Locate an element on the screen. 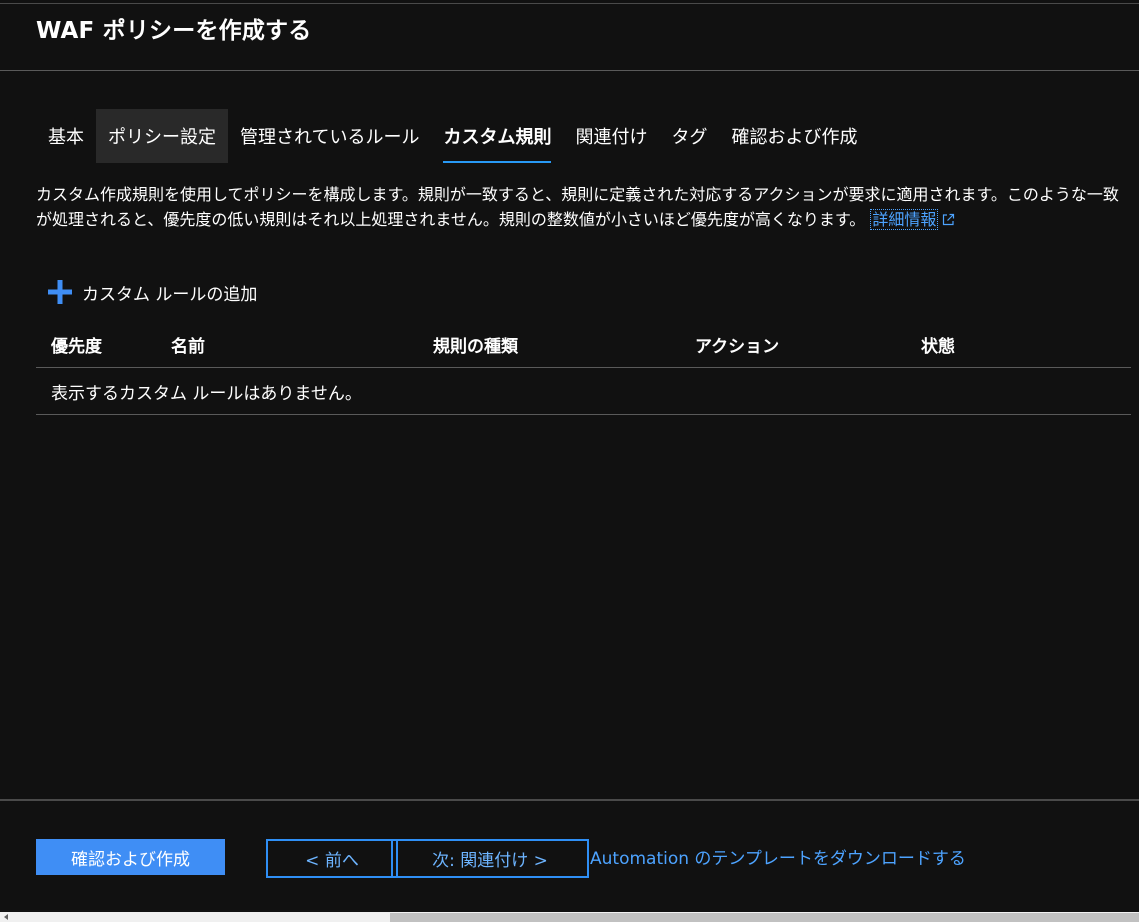 This screenshot has width=1139, height=922. horizontal-scrollbar is located at coordinates (569, 917).